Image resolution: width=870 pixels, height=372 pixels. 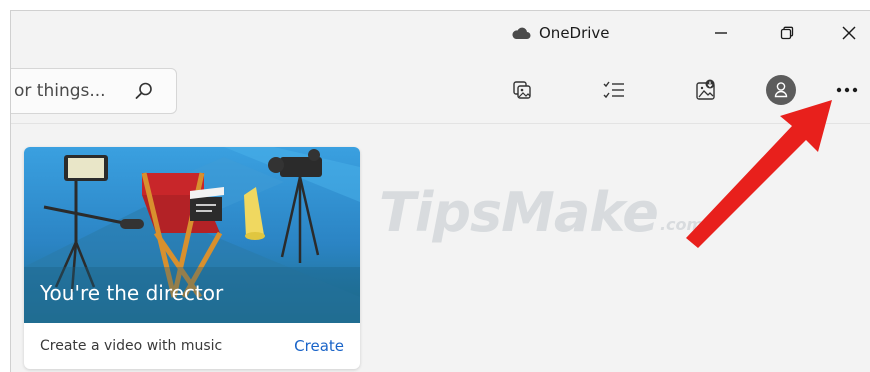 What do you see at coordinates (132, 293) in the screenshot?
I see `card-title: You're the director` at bounding box center [132, 293].